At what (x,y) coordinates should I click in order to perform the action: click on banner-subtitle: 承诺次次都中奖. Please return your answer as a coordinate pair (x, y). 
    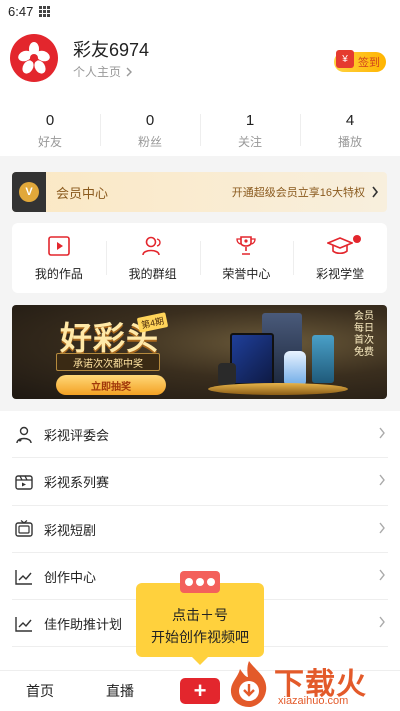
    Looking at the image, I should click on (108, 362).